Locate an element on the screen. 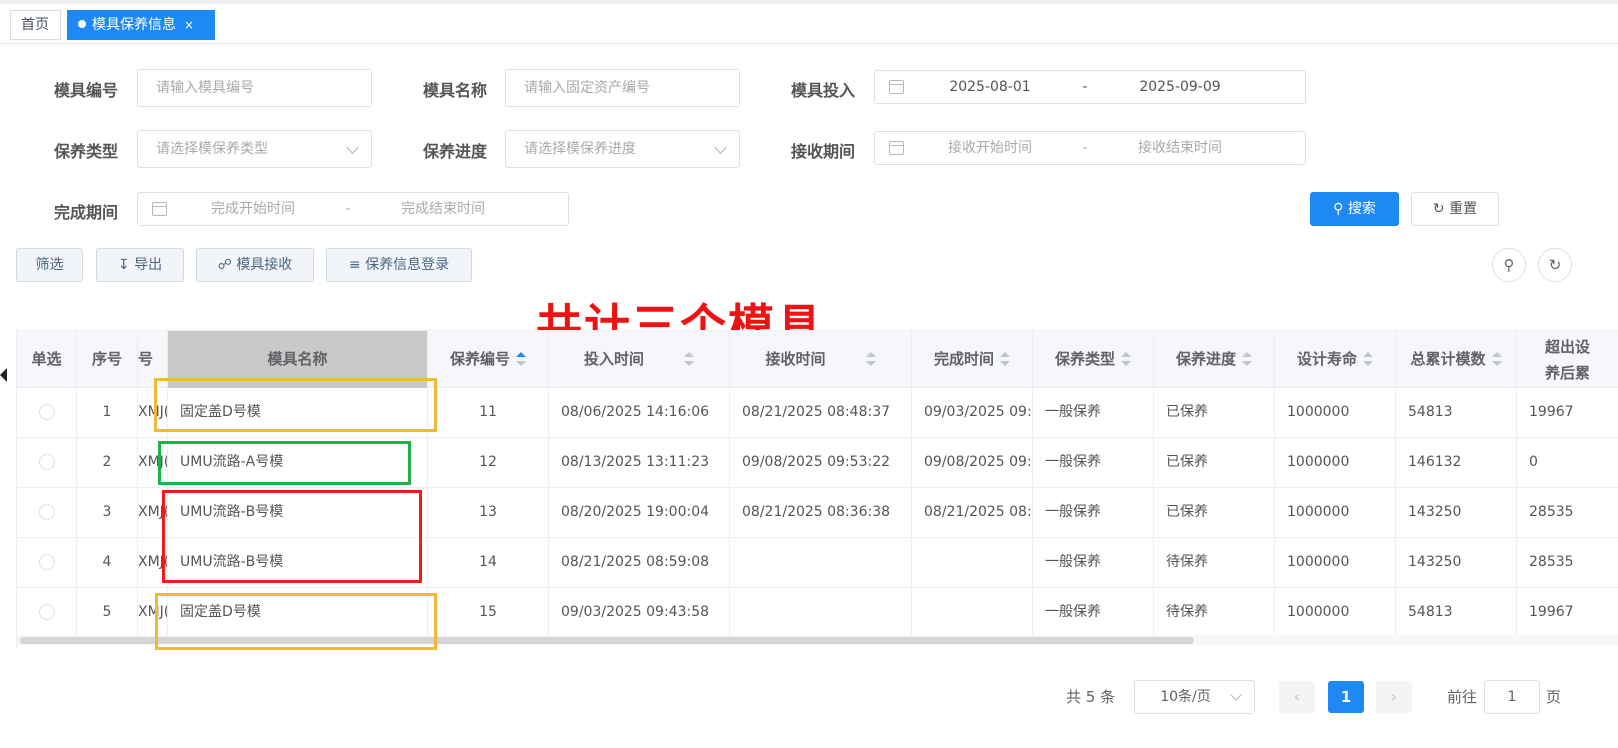 The width and height of the screenshot is (1618, 748). filter-button: 筛选 is located at coordinates (49, 265).